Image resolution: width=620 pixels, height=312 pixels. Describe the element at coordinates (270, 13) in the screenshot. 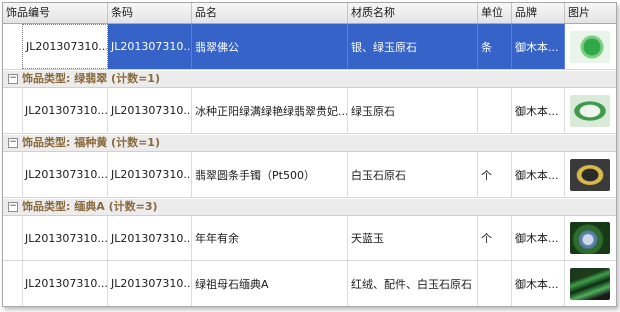

I see `column-header-name: 品名` at that location.